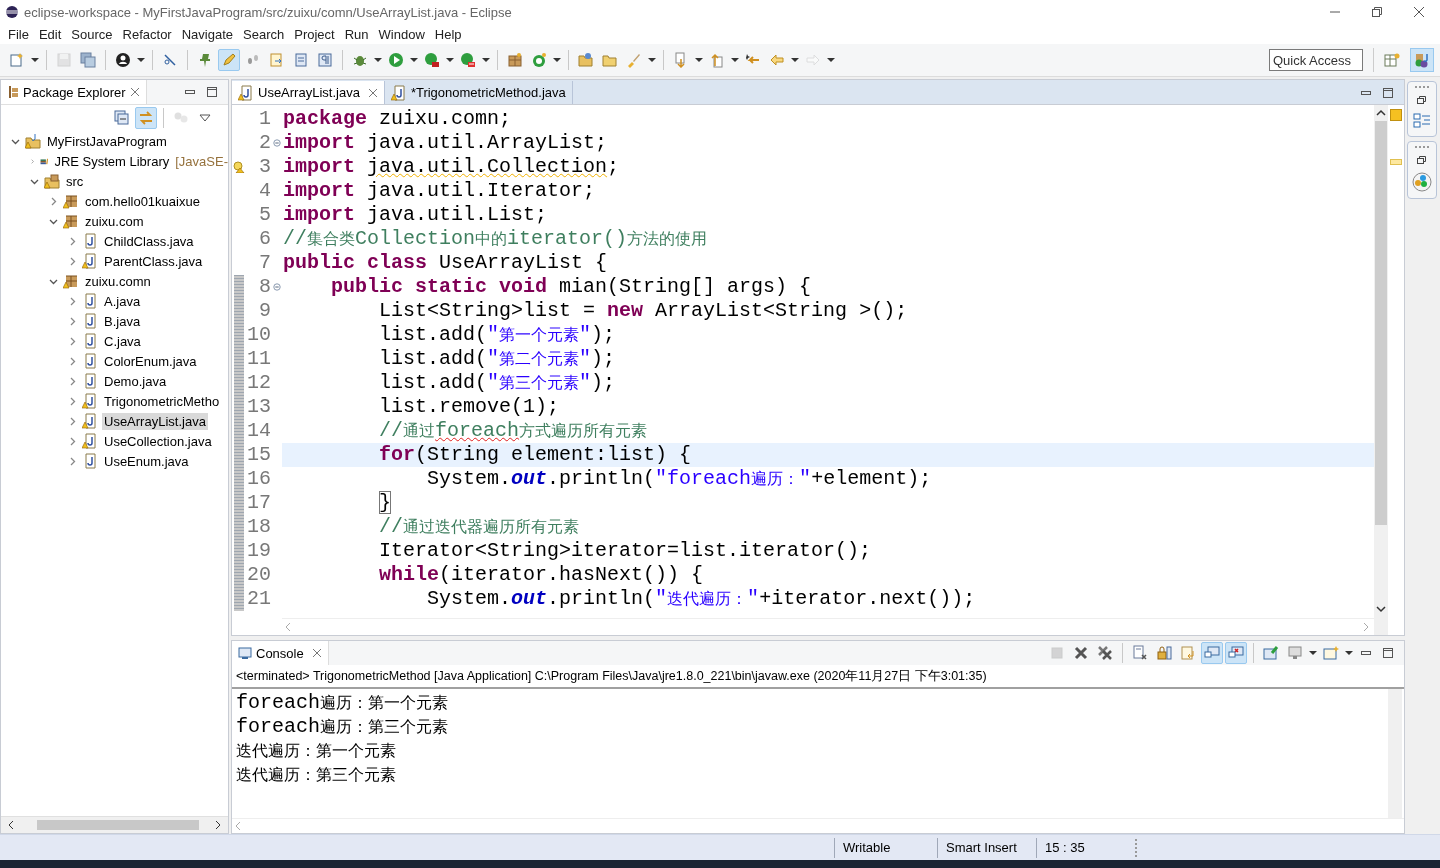  What do you see at coordinates (153, 261) in the screenshot?
I see `tree-item: ParentClass.java` at bounding box center [153, 261].